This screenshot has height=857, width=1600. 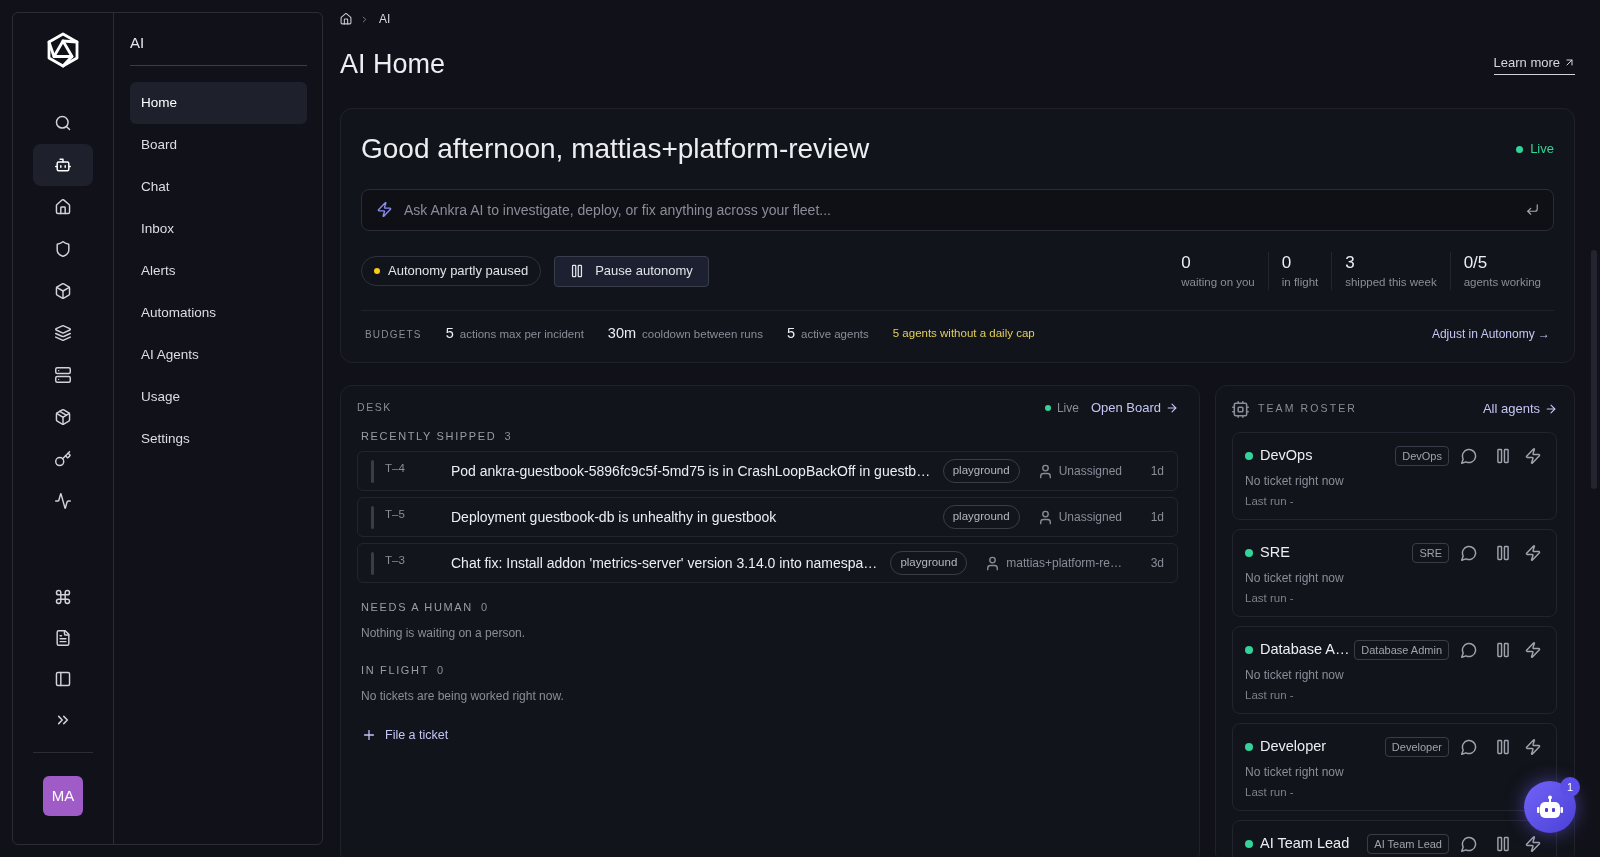 I want to click on nav-item: Inbox, so click(x=218, y=229).